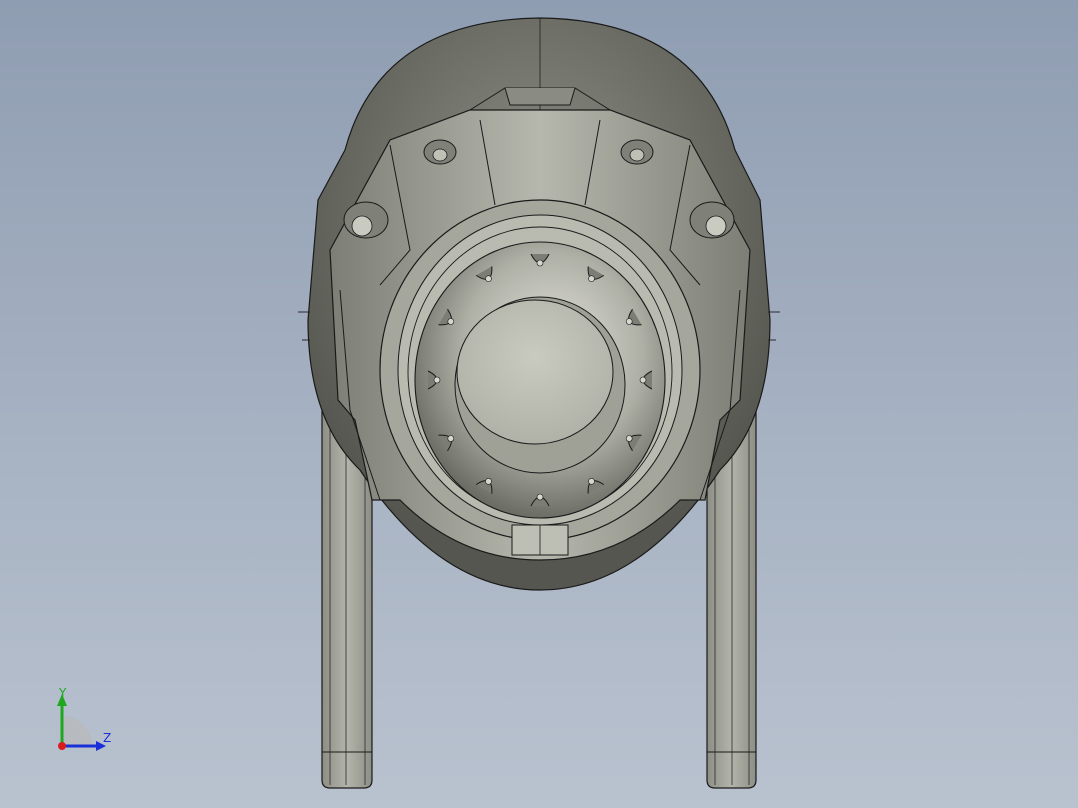  Describe the element at coordinates (637, 152) in the screenshot. I see `bolt-top-right` at that location.